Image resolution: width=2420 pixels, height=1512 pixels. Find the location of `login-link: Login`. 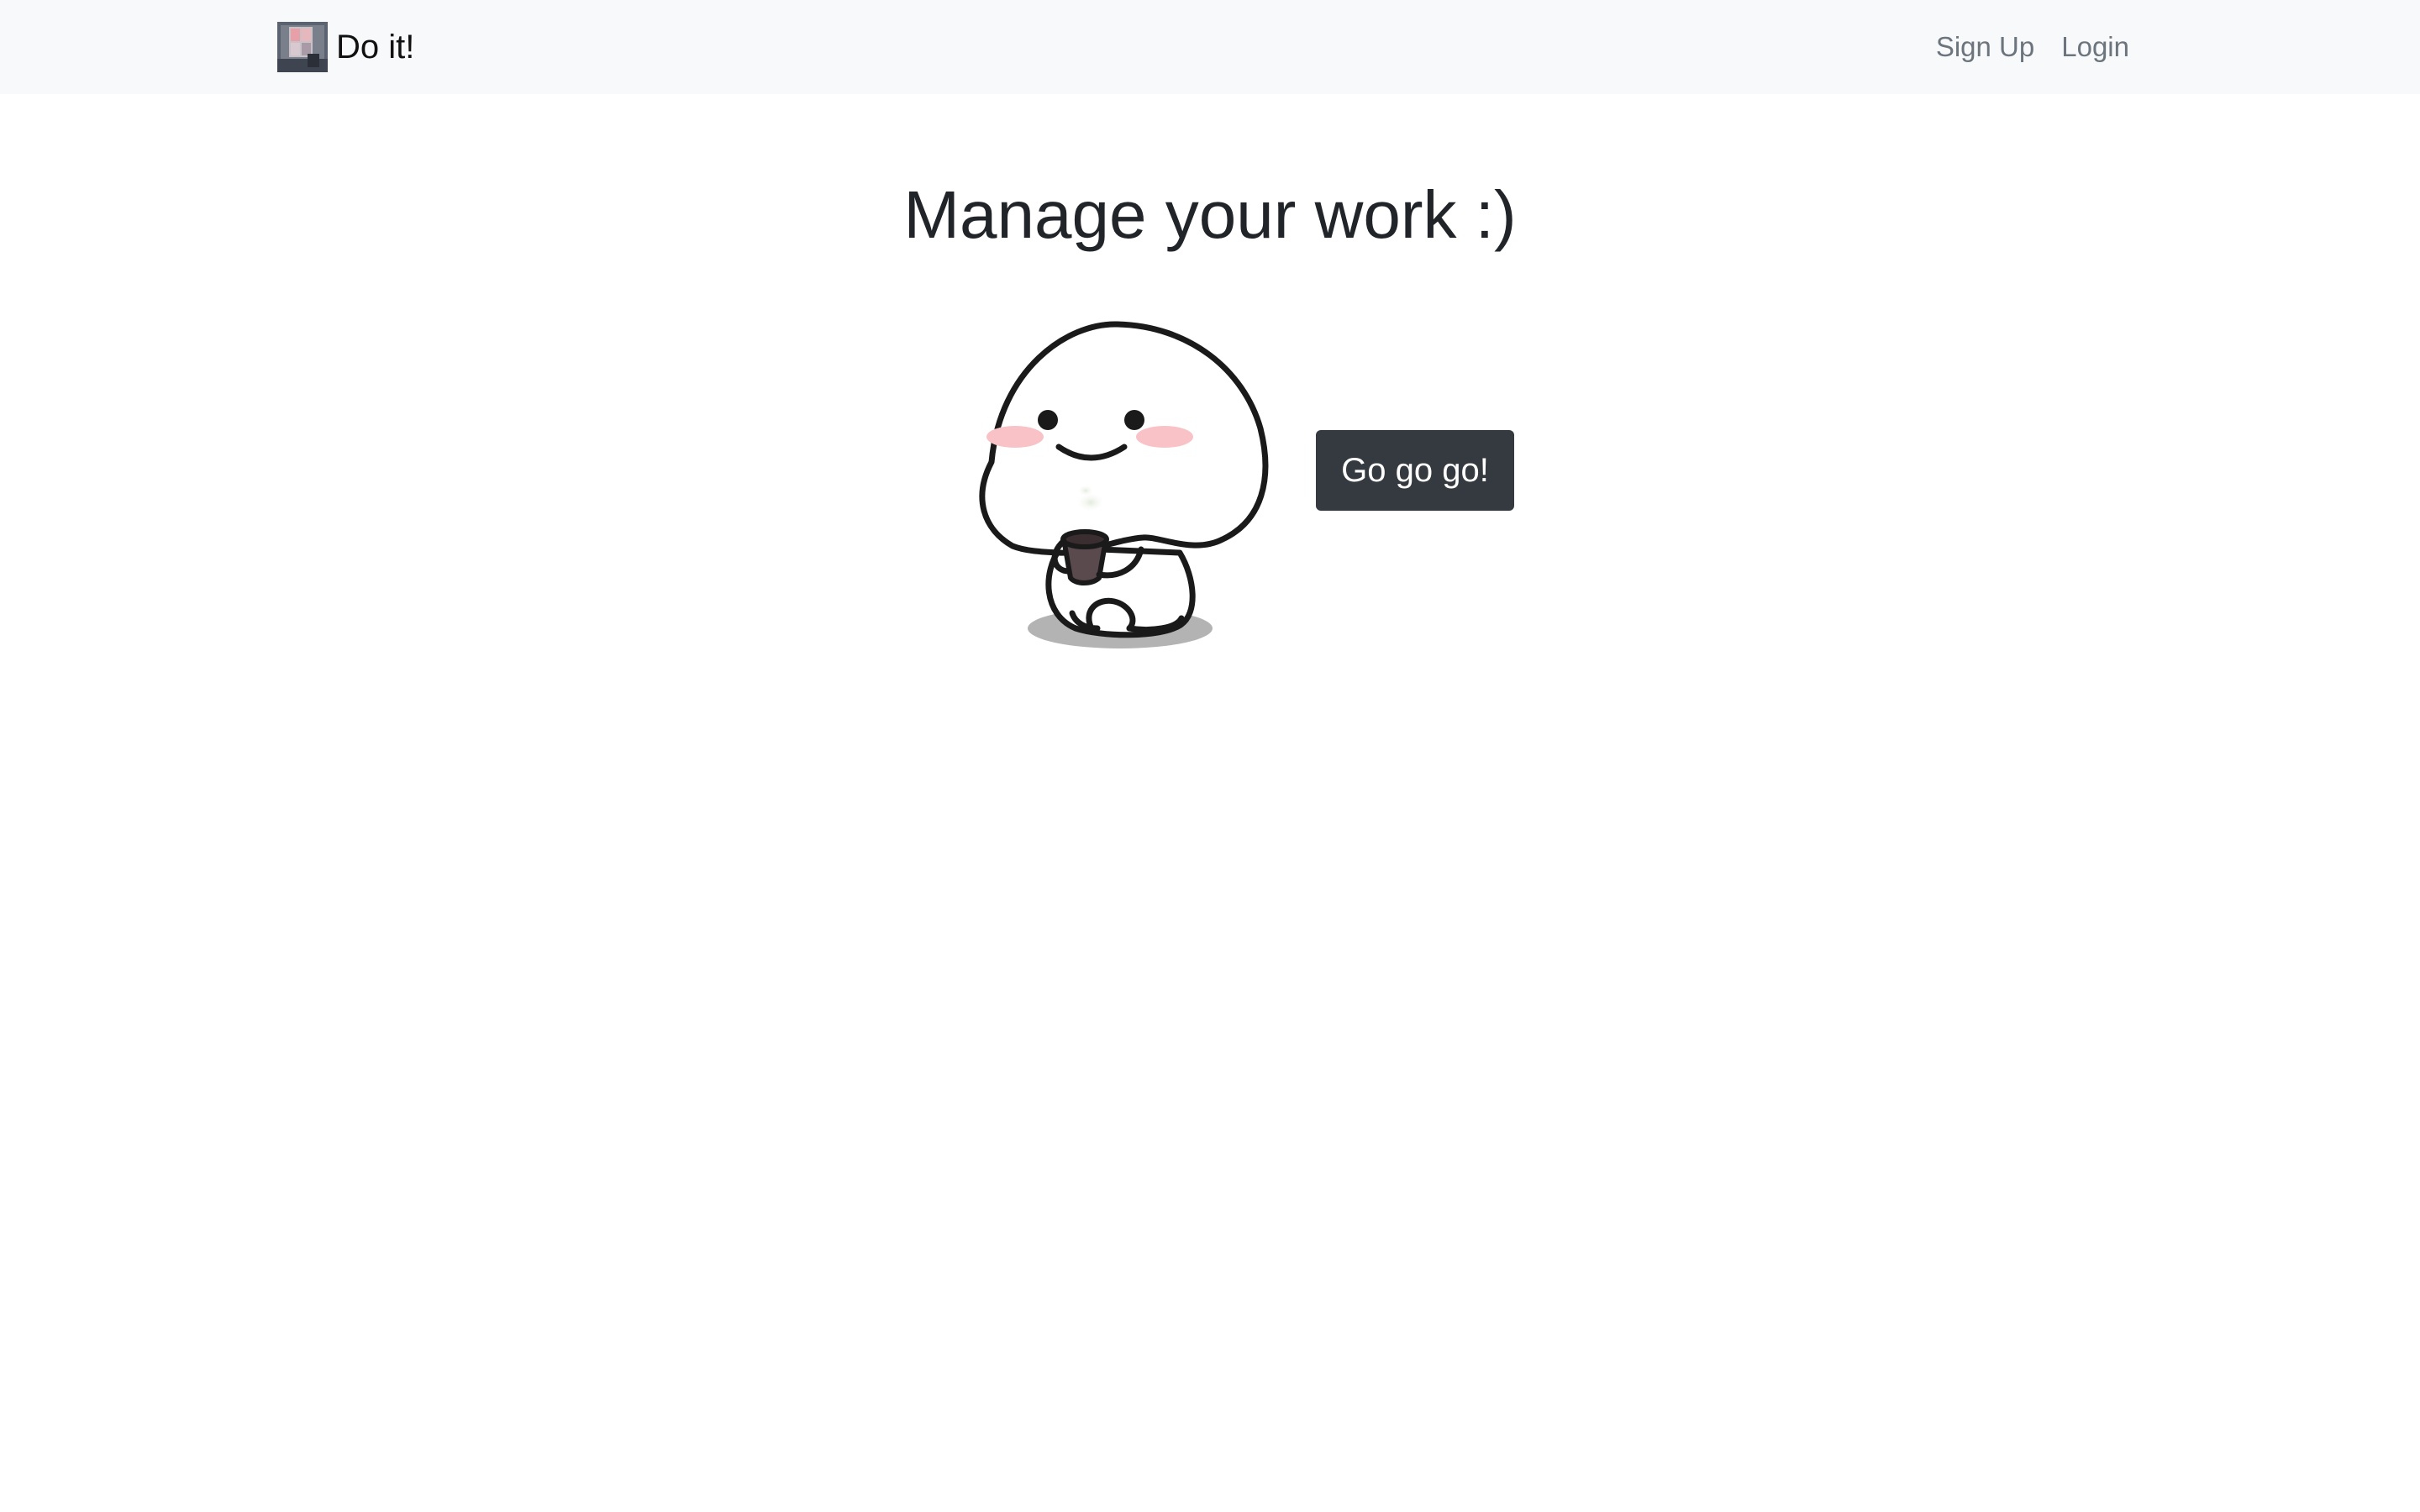

login-link: Login is located at coordinates (2095, 47).